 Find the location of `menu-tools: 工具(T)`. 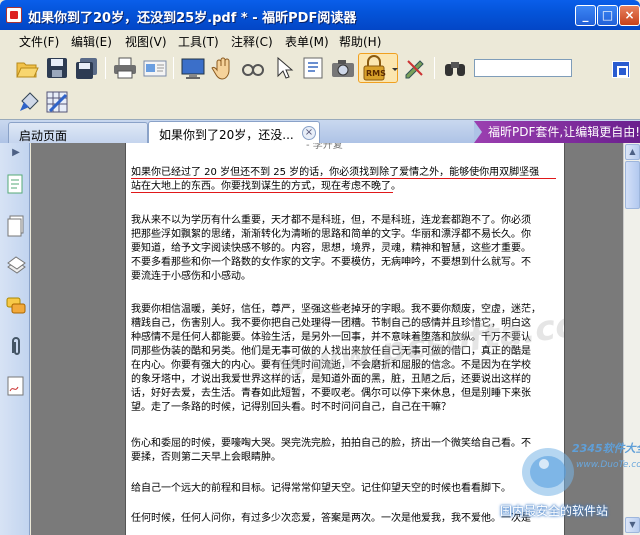

menu-tools: 工具(T) is located at coordinates (198, 41).